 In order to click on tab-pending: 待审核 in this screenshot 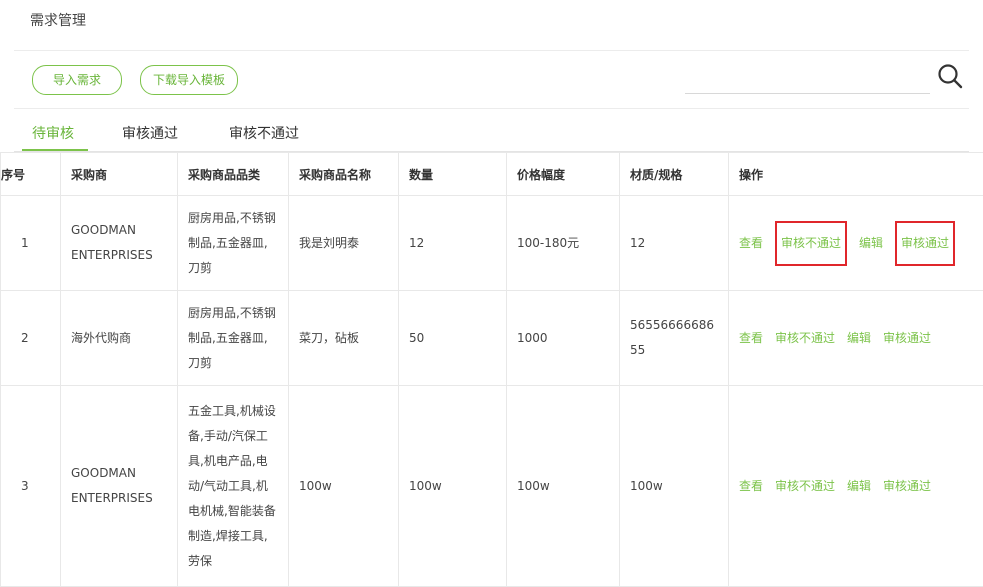, I will do `click(53, 133)`.